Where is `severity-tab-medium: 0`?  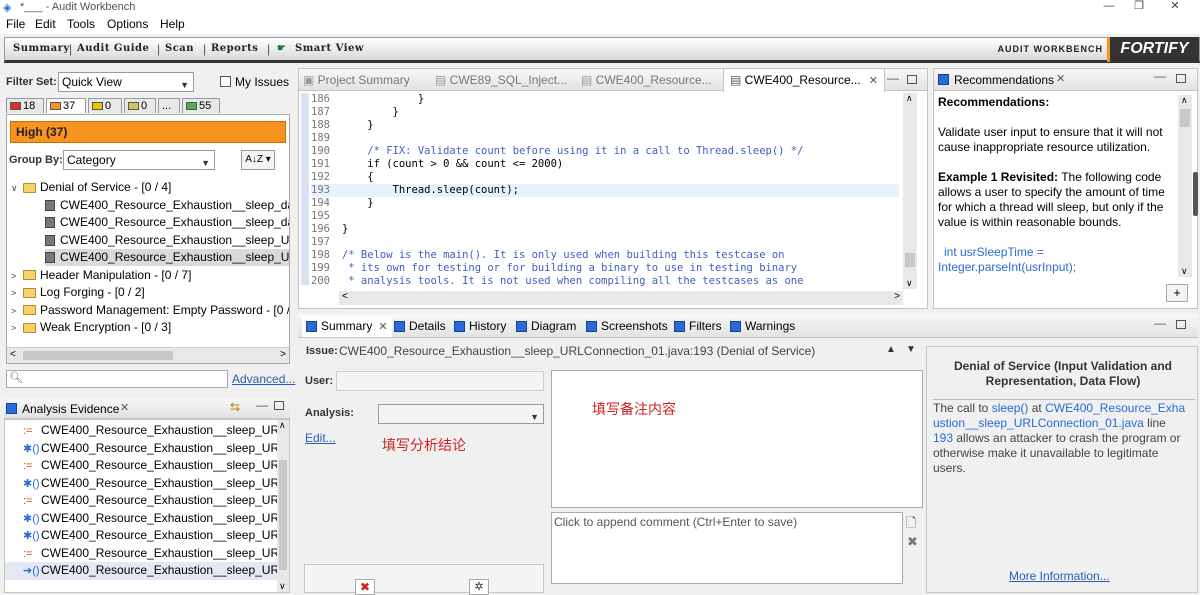 severity-tab-medium: 0 is located at coordinates (105, 105).